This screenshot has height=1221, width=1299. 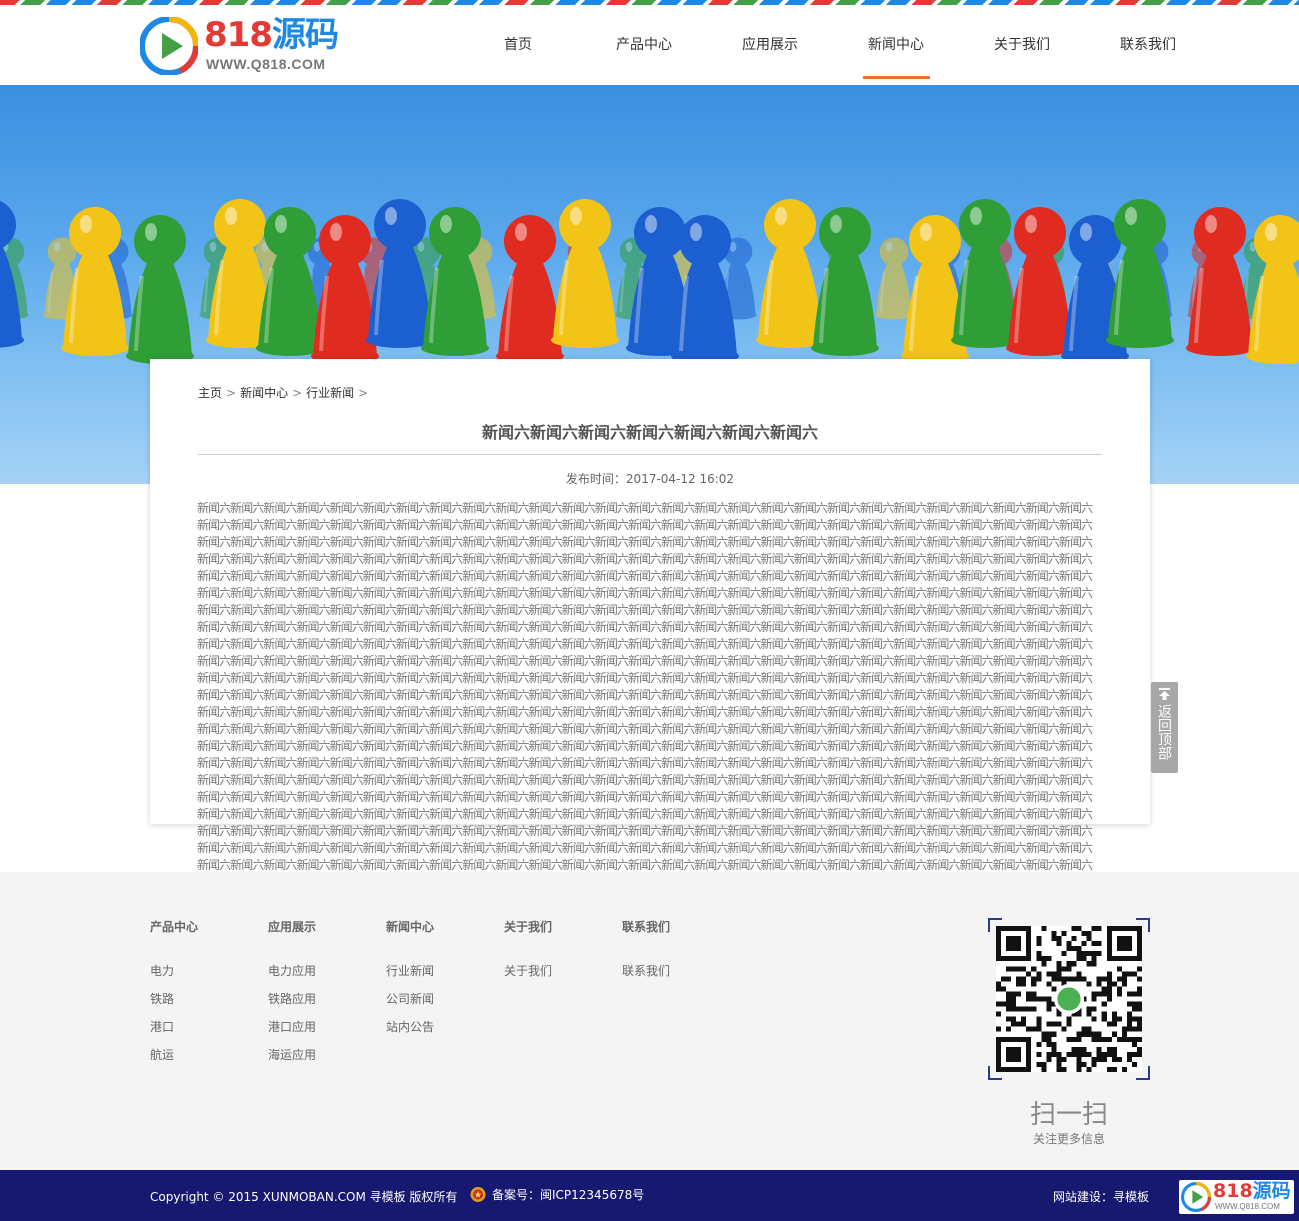 I want to click on footer-col-products: 产品中心 电力 铁路 港口 航运, so click(x=209, y=996).